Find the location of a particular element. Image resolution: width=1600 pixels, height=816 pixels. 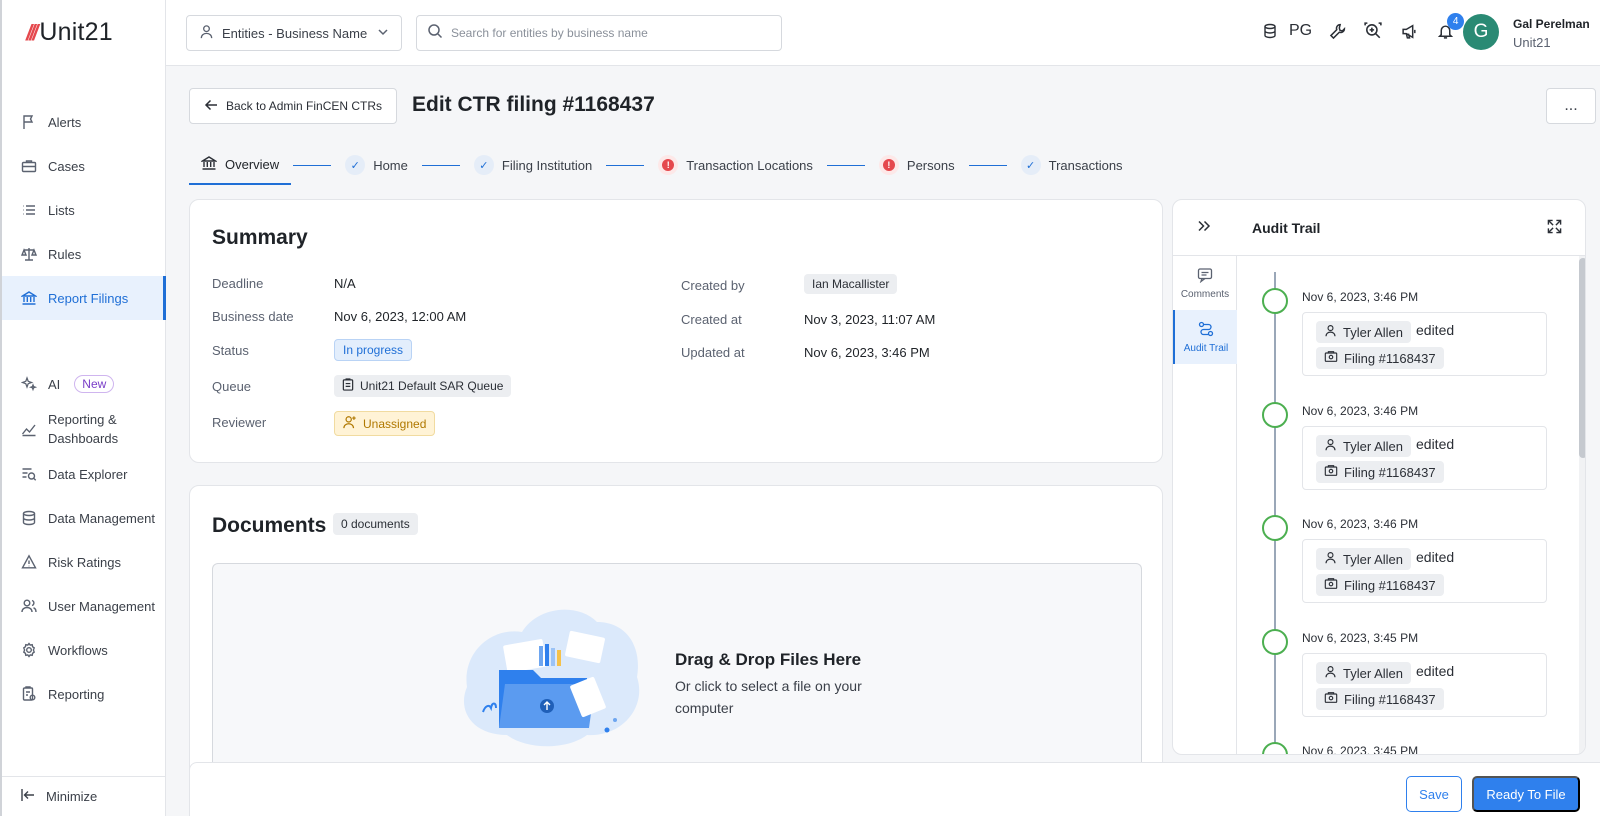

created-at-label: Created at is located at coordinates (711, 319).